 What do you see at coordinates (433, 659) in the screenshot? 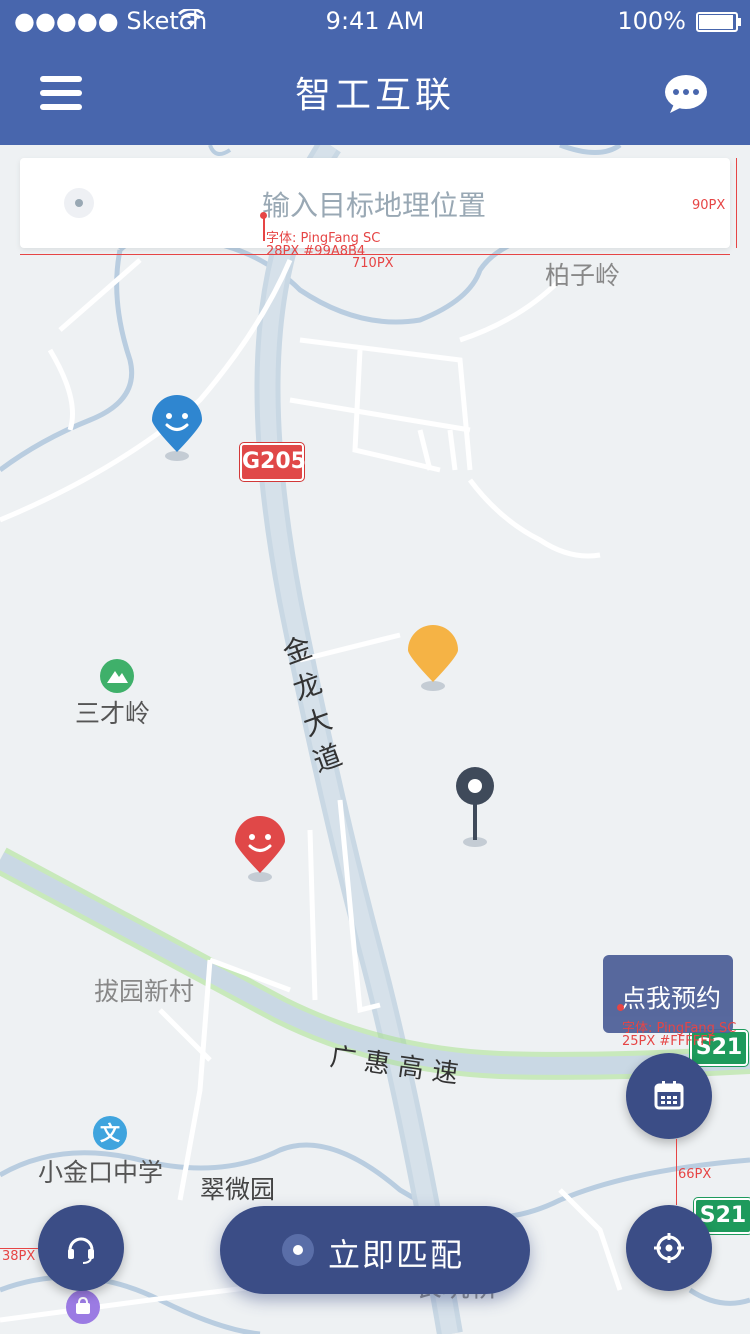
I see `worker-pin-orange` at bounding box center [433, 659].